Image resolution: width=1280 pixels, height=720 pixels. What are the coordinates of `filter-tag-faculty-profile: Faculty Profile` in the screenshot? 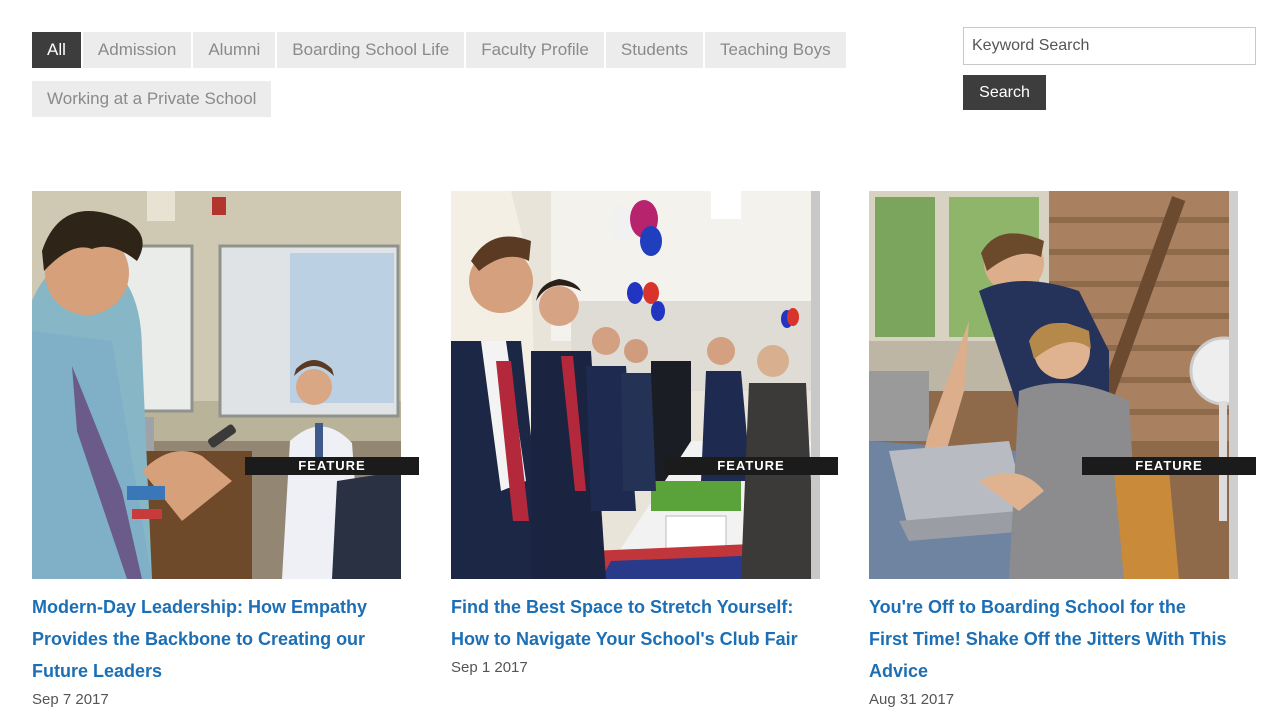 It's located at (535, 50).